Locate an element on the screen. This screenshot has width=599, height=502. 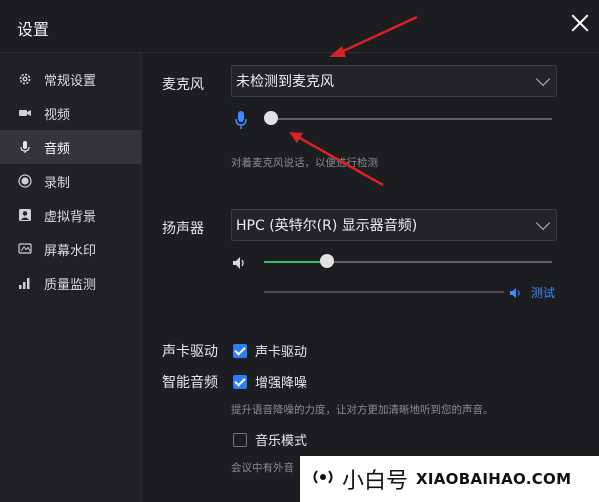
annotation-arrows is located at coordinates (353, 101).